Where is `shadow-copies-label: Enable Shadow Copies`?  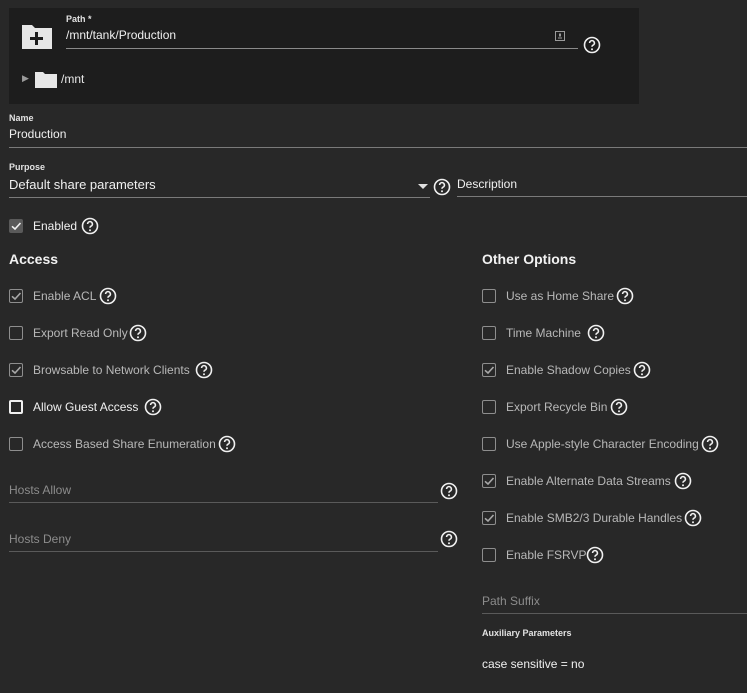 shadow-copies-label: Enable Shadow Copies is located at coordinates (568, 370).